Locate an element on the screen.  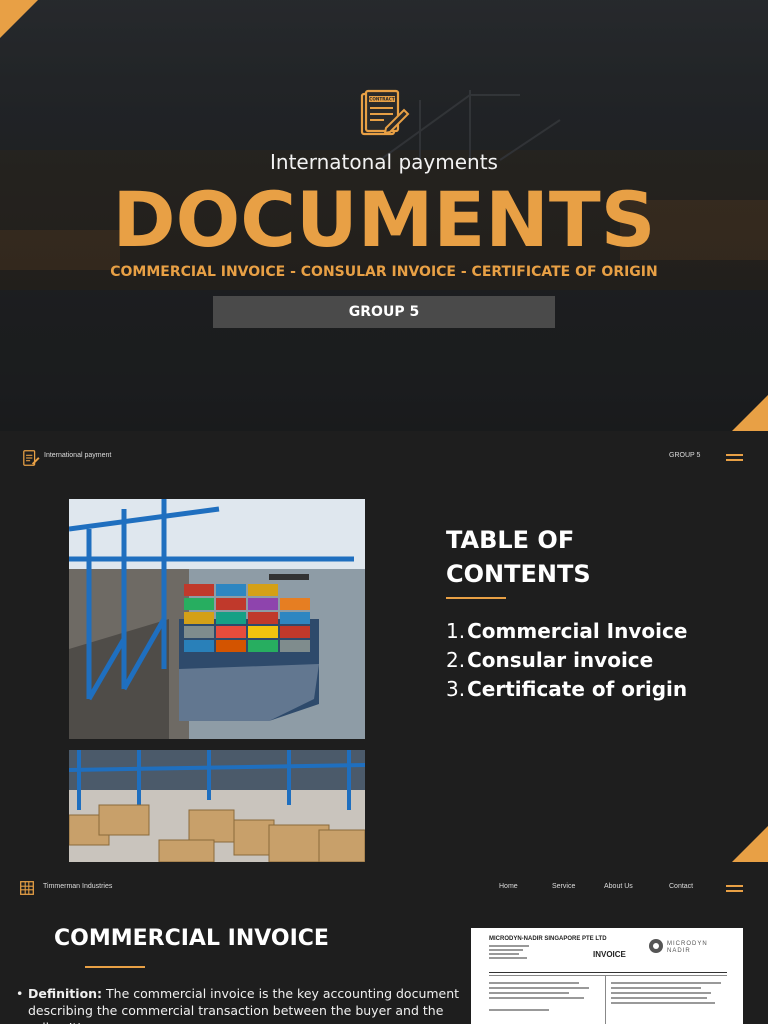
toc-item-label: Certificate of origin is located at coordinates (577, 689).